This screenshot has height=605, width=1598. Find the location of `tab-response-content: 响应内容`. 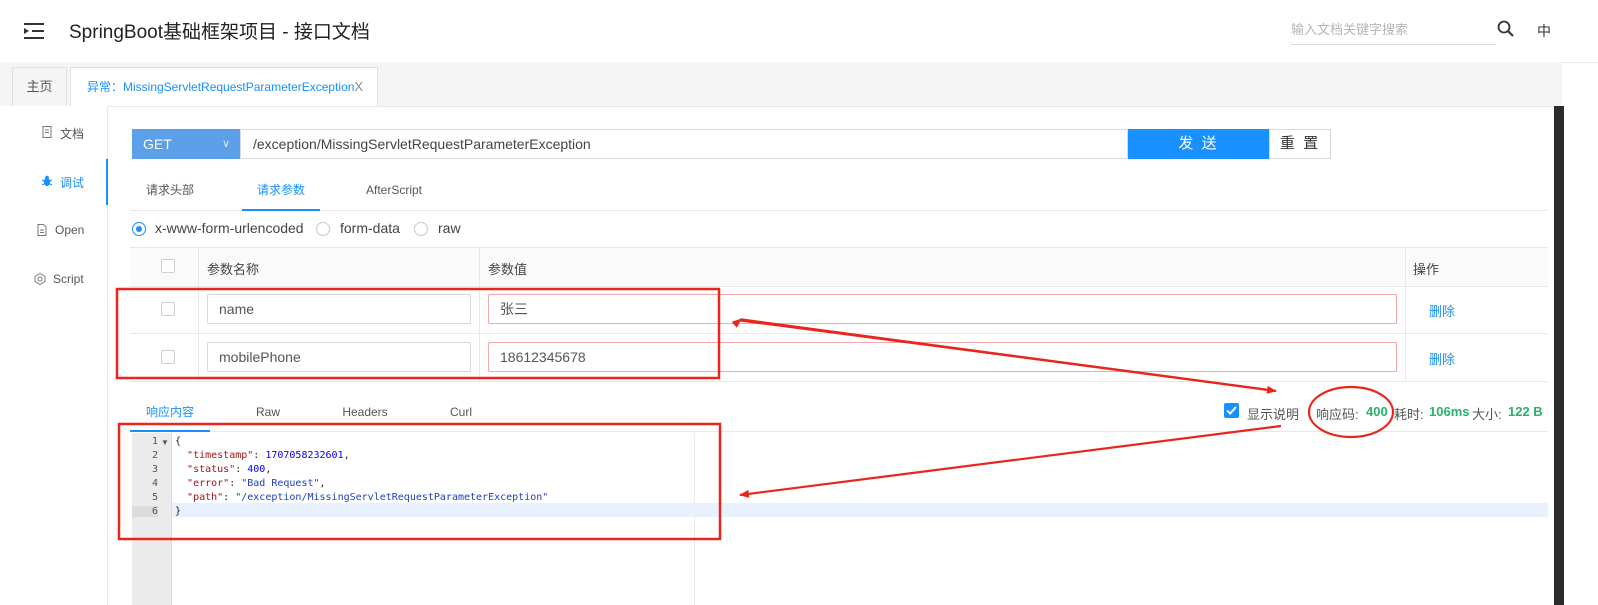

tab-response-content: 响应内容 is located at coordinates (170, 413).